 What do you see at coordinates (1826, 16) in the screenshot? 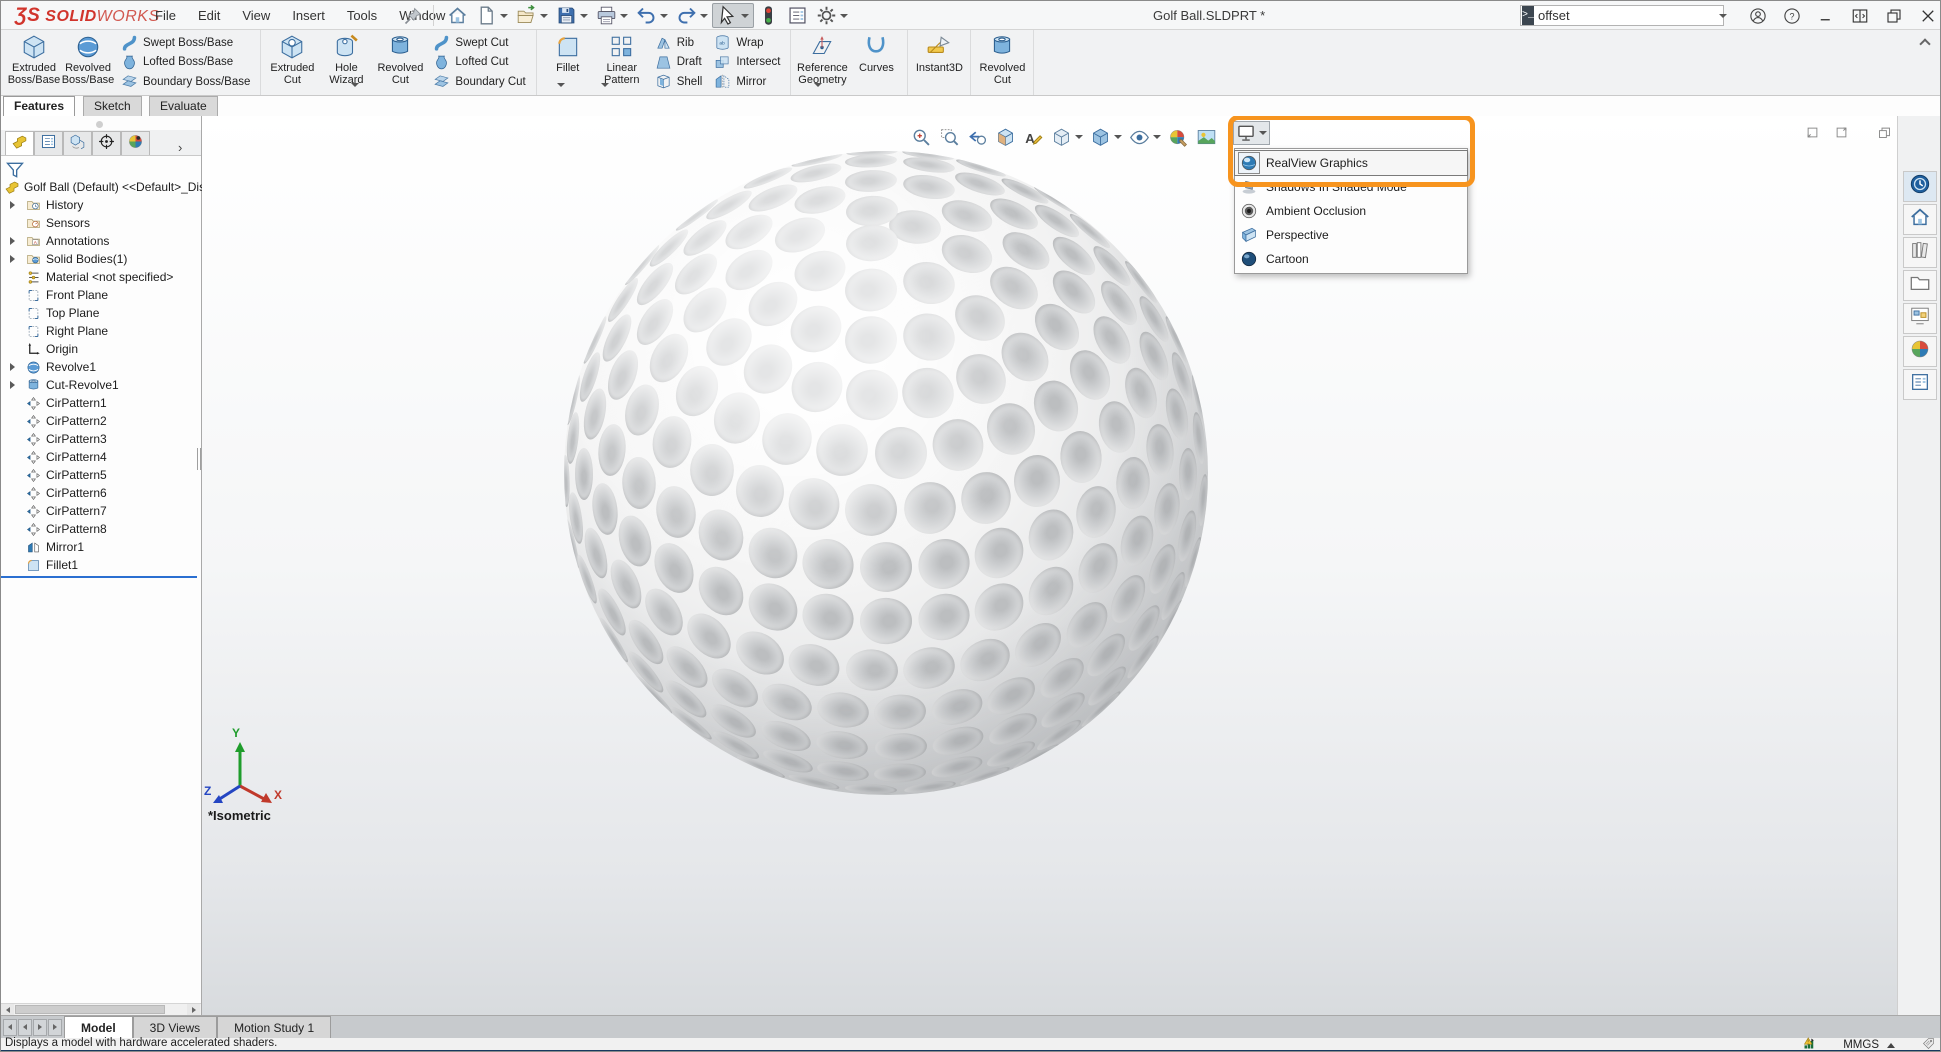
I see `minimize-button` at bounding box center [1826, 16].